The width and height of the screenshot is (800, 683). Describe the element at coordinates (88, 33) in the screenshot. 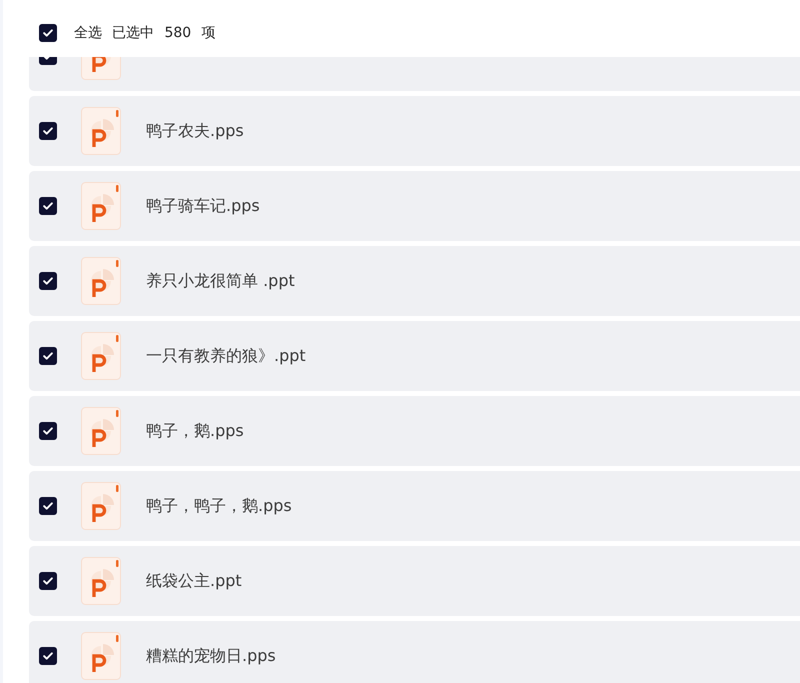

I see `select-all-label: 全选` at that location.